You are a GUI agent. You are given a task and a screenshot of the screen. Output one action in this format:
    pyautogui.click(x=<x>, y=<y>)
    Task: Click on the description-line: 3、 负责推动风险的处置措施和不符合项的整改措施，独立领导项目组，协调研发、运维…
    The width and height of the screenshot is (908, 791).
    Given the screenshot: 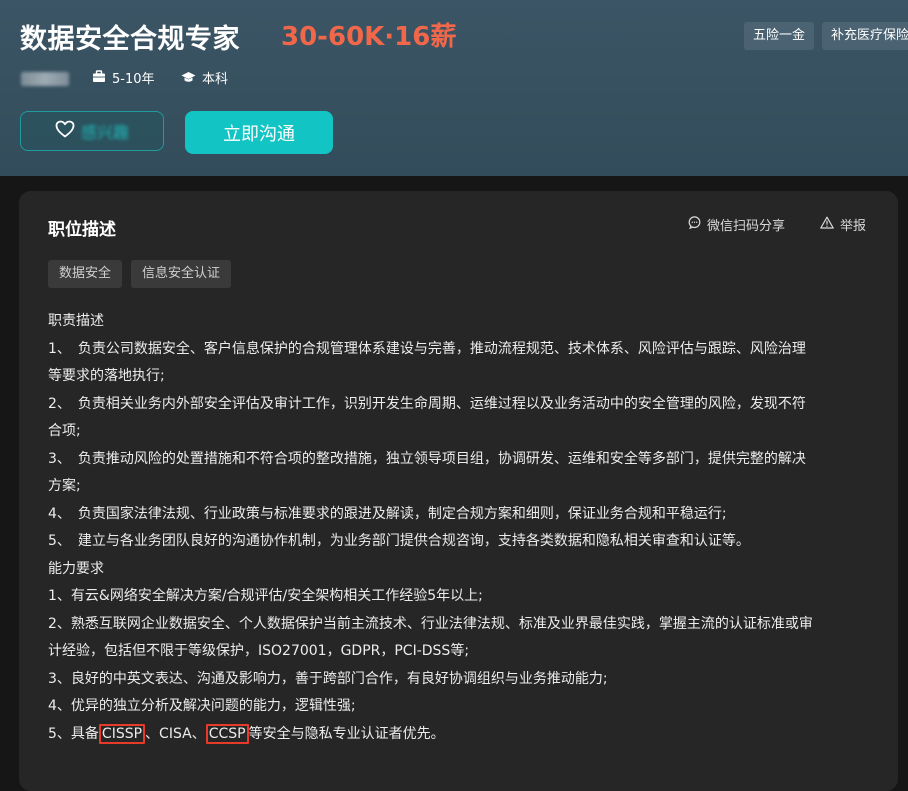 What is the action you would take?
    pyautogui.click(x=427, y=458)
    